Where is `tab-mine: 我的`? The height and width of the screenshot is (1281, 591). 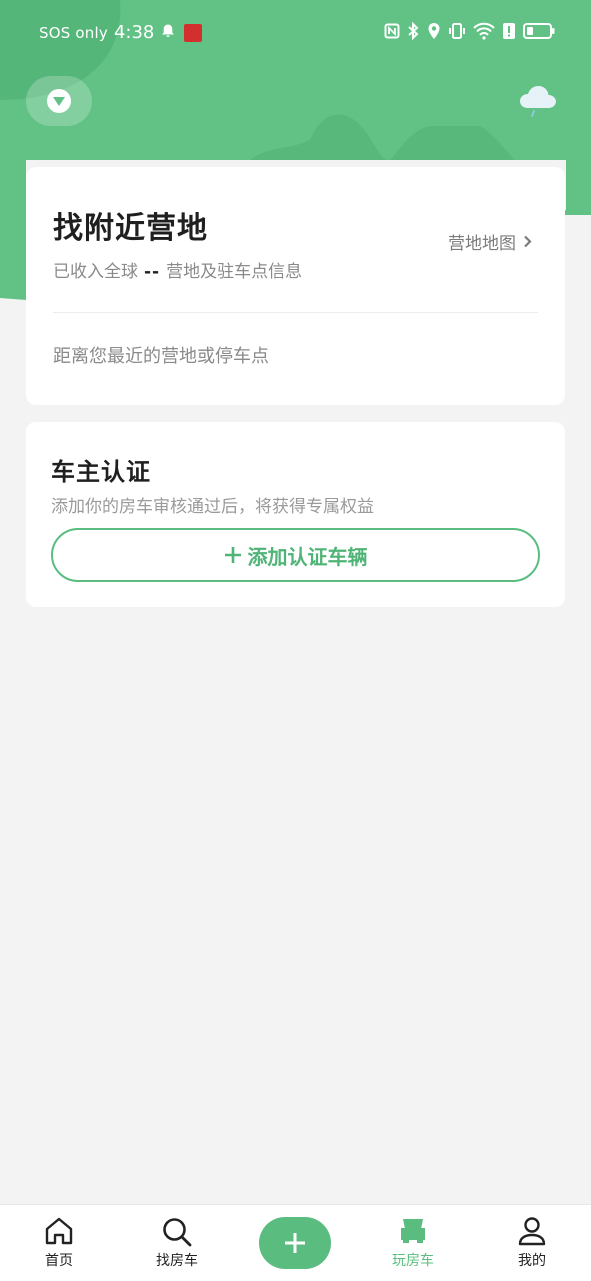 tab-mine: 我的 is located at coordinates (532, 1243).